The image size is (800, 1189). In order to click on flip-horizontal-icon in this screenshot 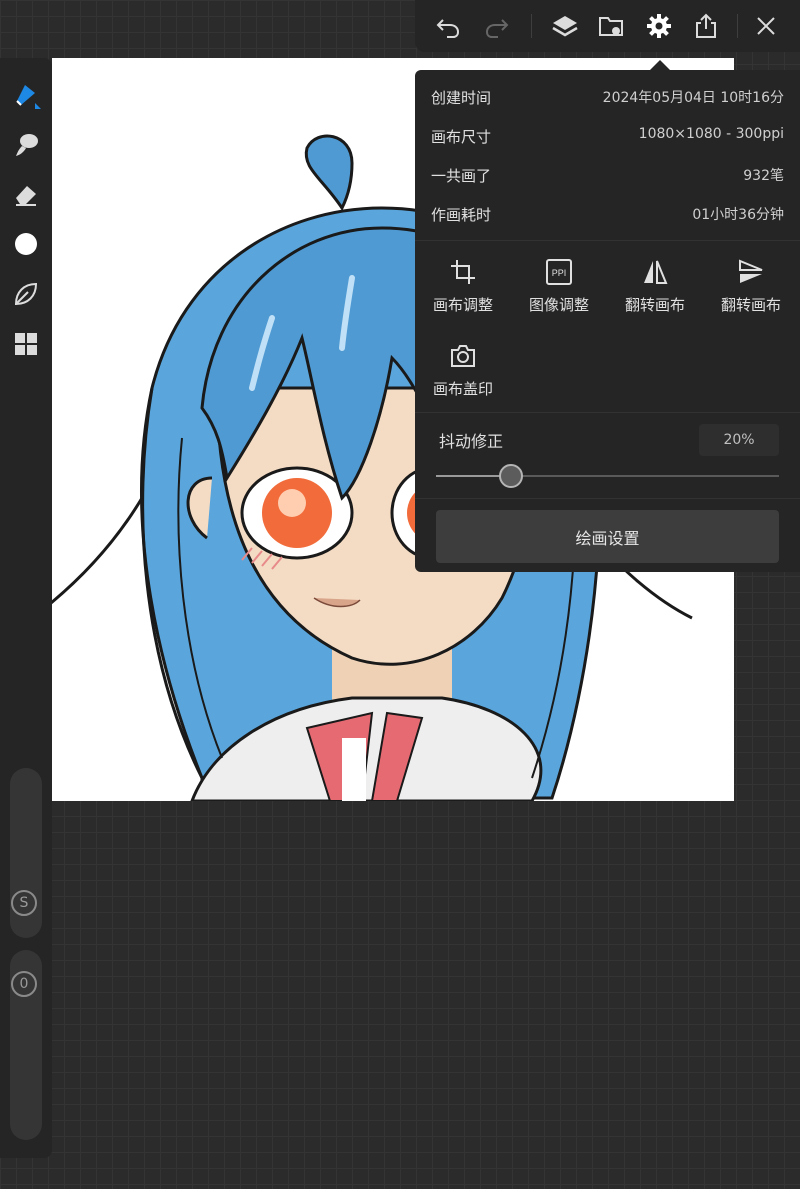, I will do `click(655, 272)`.